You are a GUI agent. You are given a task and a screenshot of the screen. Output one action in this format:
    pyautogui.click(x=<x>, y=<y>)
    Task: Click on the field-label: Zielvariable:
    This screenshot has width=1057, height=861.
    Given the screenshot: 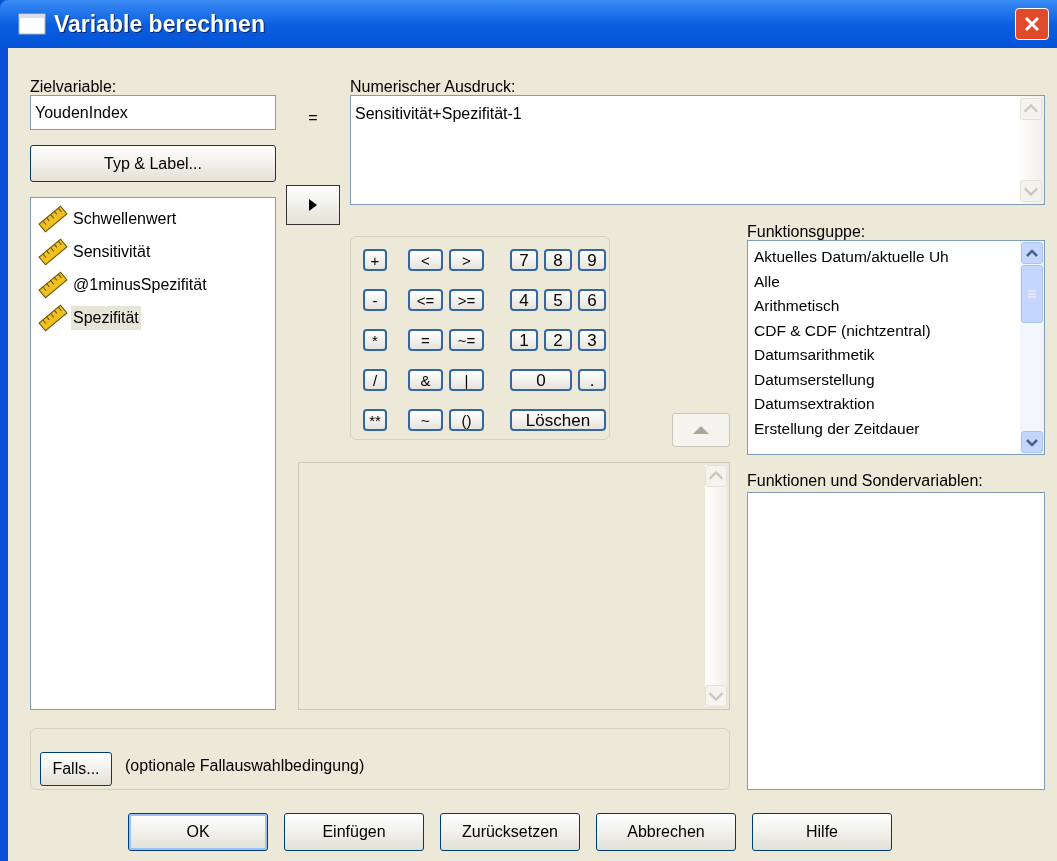 What is the action you would take?
    pyautogui.click(x=74, y=87)
    